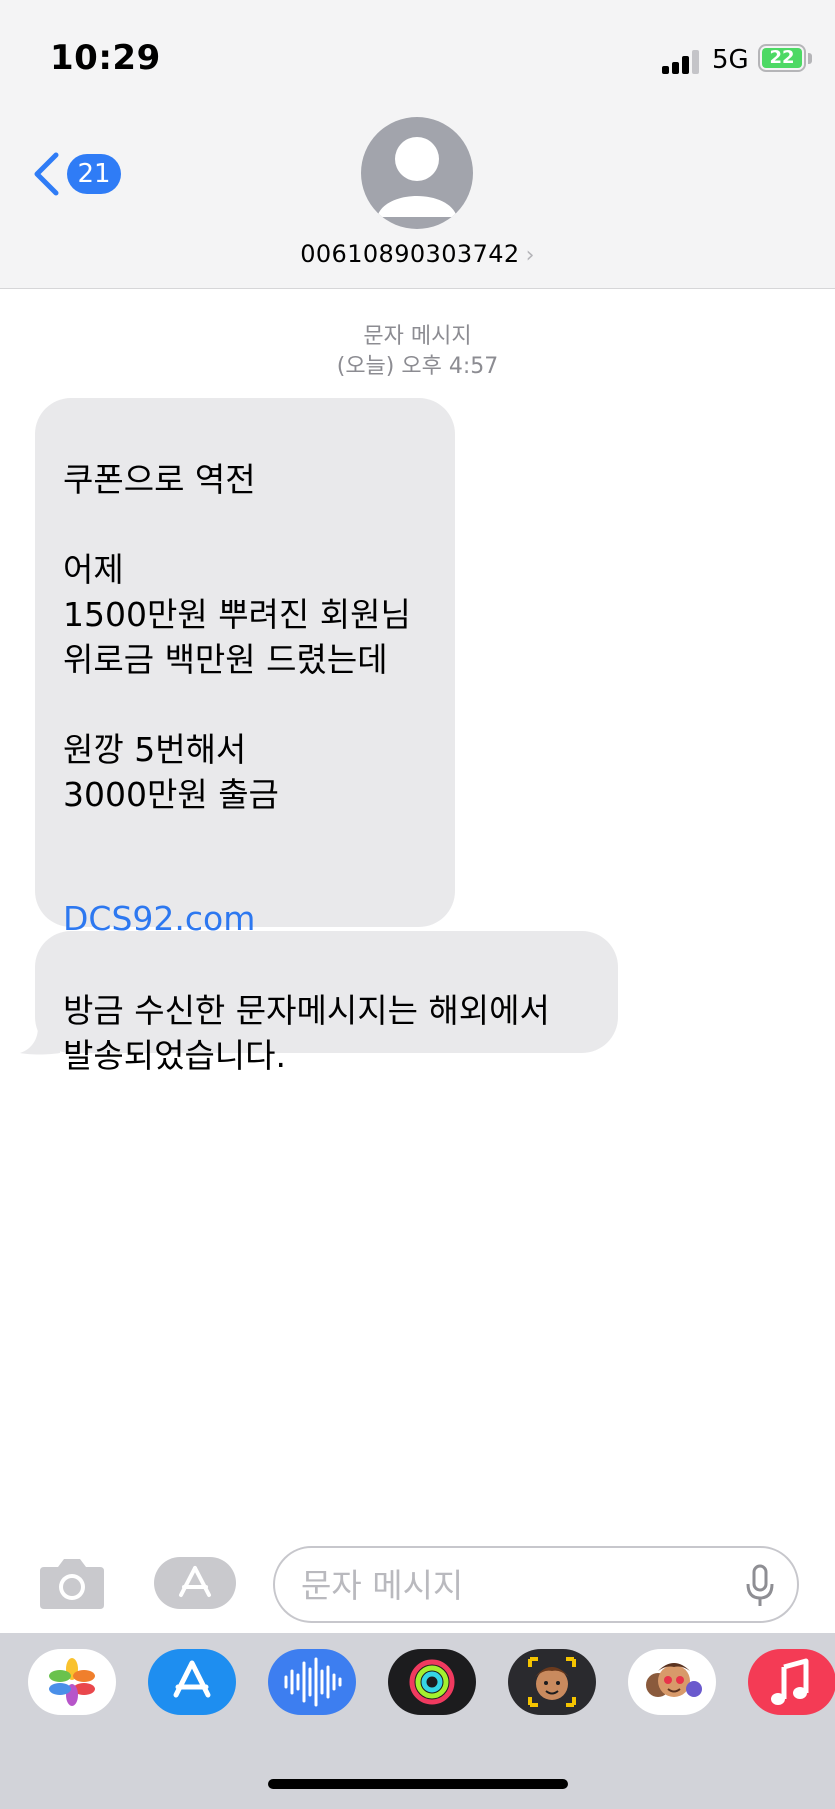  What do you see at coordinates (682, 62) in the screenshot?
I see `signal-strength-icon` at bounding box center [682, 62].